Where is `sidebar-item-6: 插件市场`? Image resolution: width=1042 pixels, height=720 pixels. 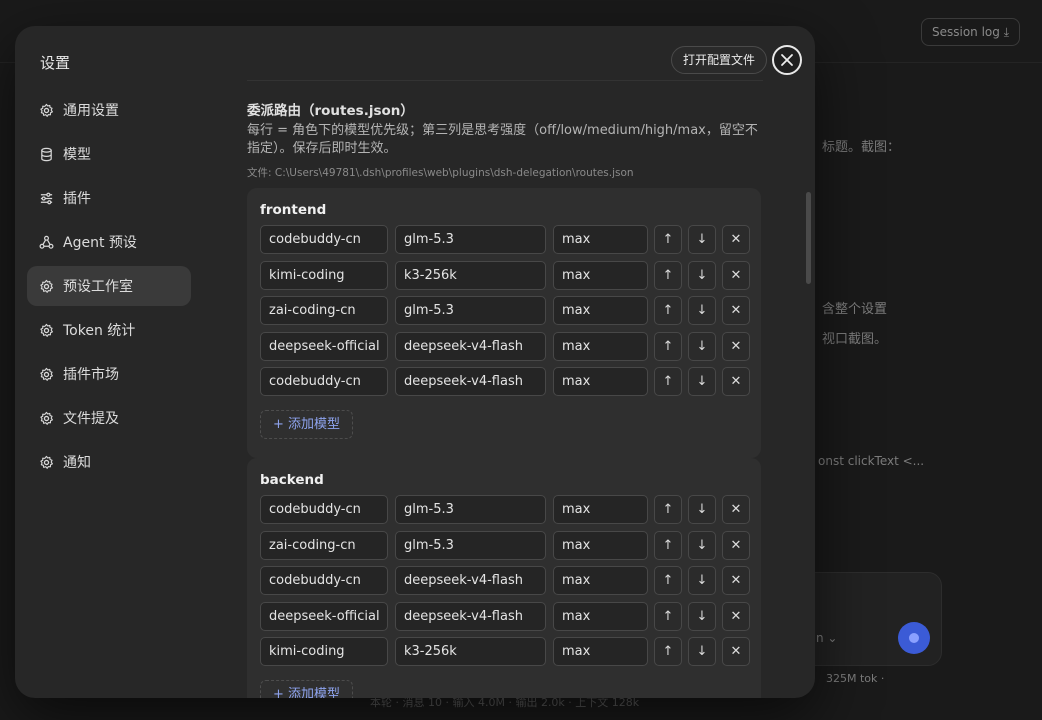
sidebar-item-6: 插件市场 is located at coordinates (109, 374).